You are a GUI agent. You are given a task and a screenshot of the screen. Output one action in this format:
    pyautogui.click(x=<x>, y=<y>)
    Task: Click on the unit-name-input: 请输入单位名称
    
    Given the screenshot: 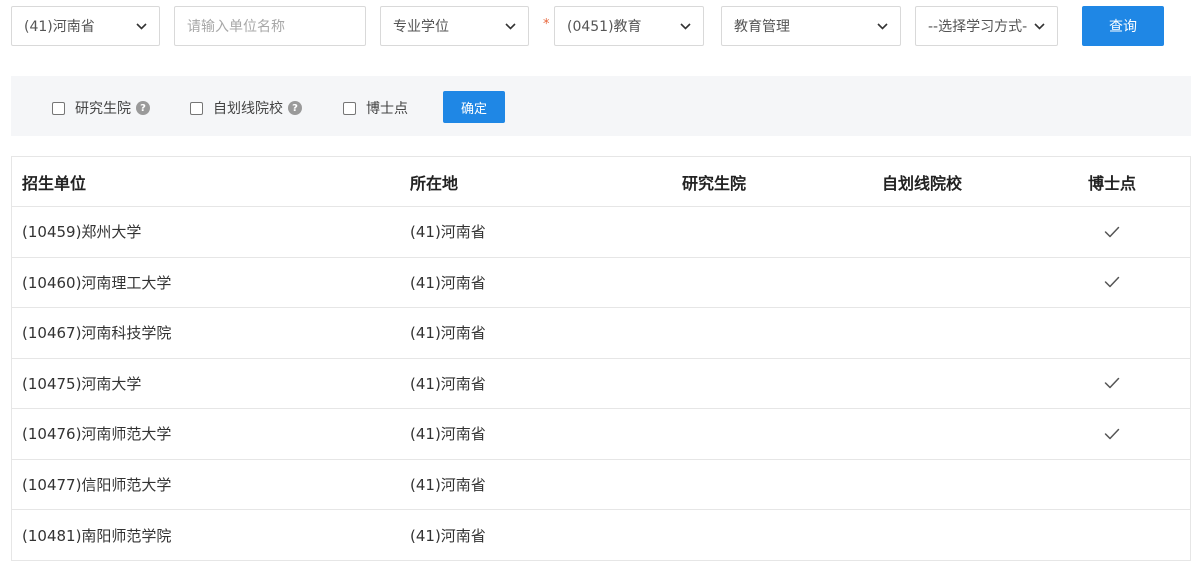 What is the action you would take?
    pyautogui.click(x=270, y=26)
    